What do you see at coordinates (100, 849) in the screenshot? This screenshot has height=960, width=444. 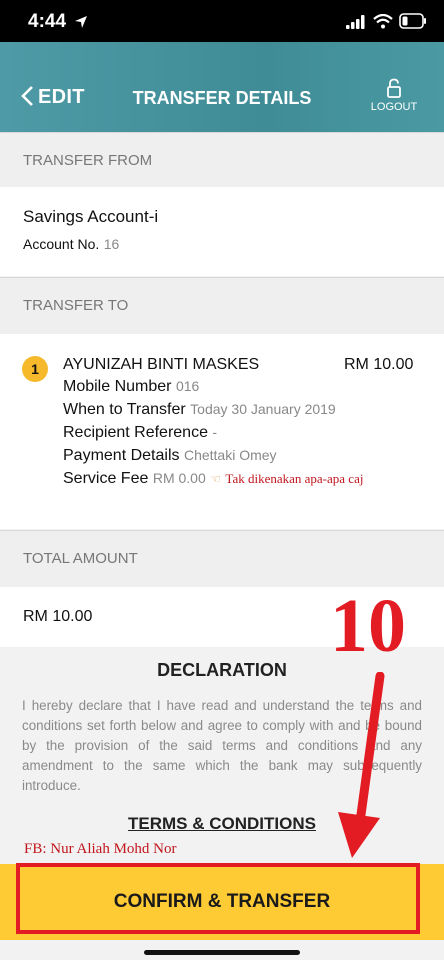 I see `credit-watermark: FB: Nur Aliah Mohd Nor` at bounding box center [100, 849].